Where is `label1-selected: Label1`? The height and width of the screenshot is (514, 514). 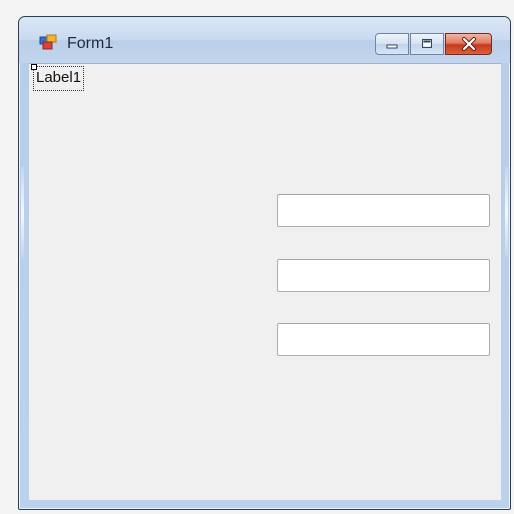
label1-selected: Label1 is located at coordinates (58, 77).